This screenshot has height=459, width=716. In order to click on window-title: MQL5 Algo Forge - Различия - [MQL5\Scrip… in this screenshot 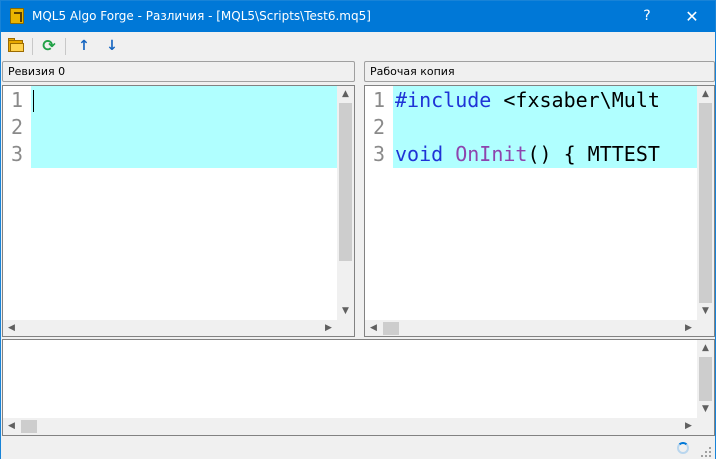, I will do `click(201, 16)`.